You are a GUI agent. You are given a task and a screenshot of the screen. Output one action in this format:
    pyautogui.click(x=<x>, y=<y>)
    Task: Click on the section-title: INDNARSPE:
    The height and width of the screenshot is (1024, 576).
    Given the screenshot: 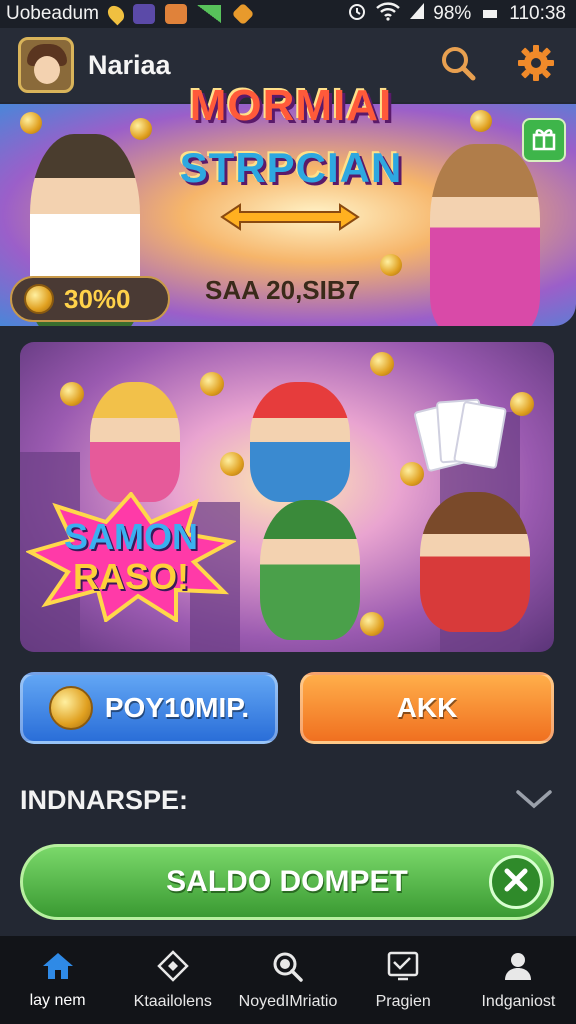 What is the action you would take?
    pyautogui.click(x=104, y=799)
    